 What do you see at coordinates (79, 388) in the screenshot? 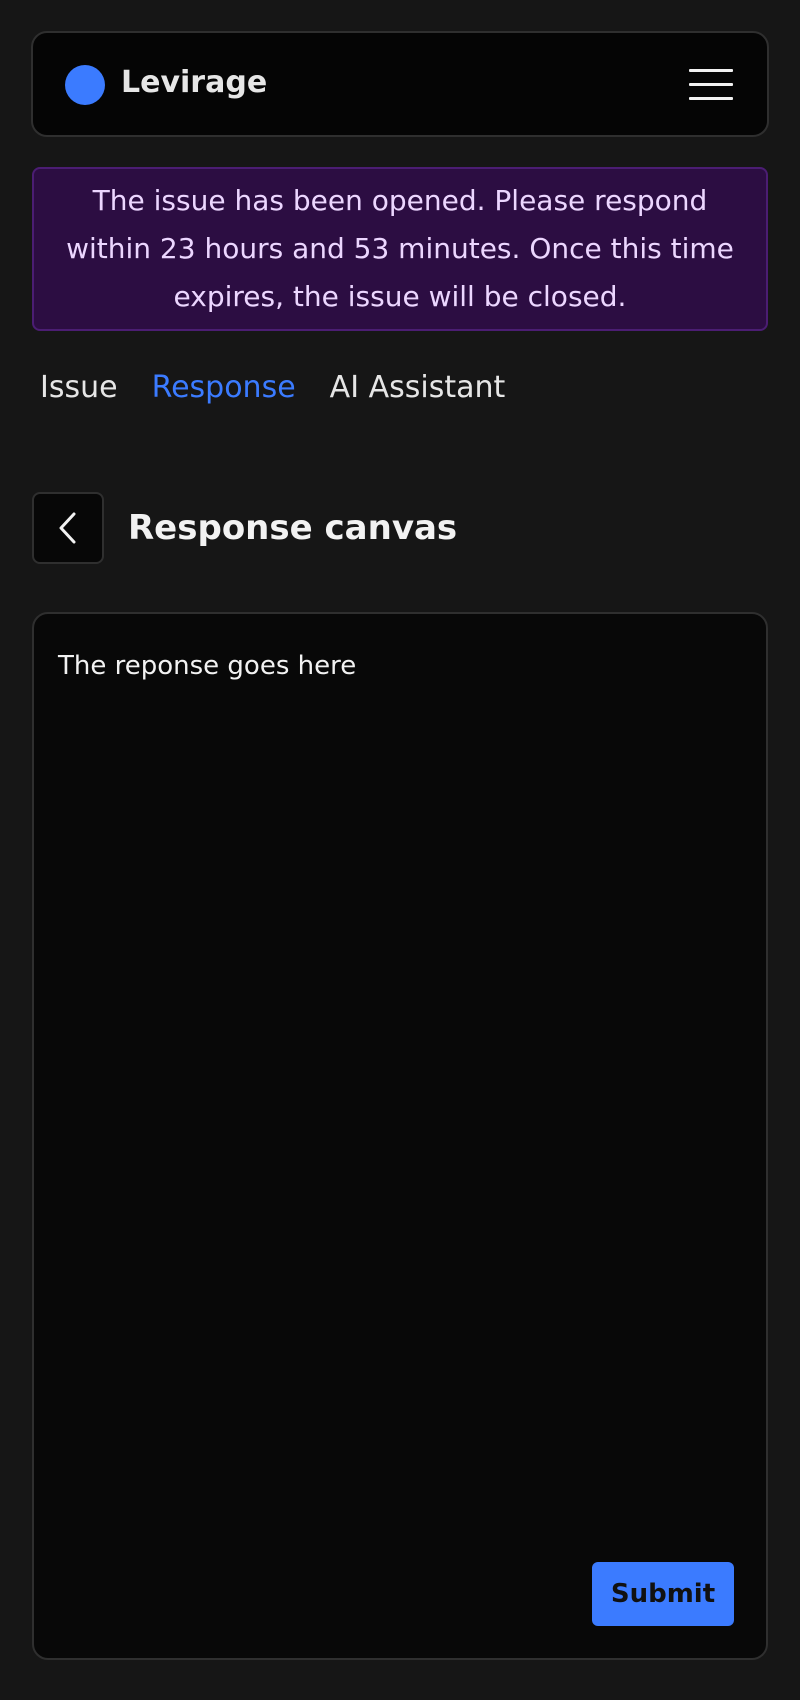
I see `tab-issue: Issue` at bounding box center [79, 388].